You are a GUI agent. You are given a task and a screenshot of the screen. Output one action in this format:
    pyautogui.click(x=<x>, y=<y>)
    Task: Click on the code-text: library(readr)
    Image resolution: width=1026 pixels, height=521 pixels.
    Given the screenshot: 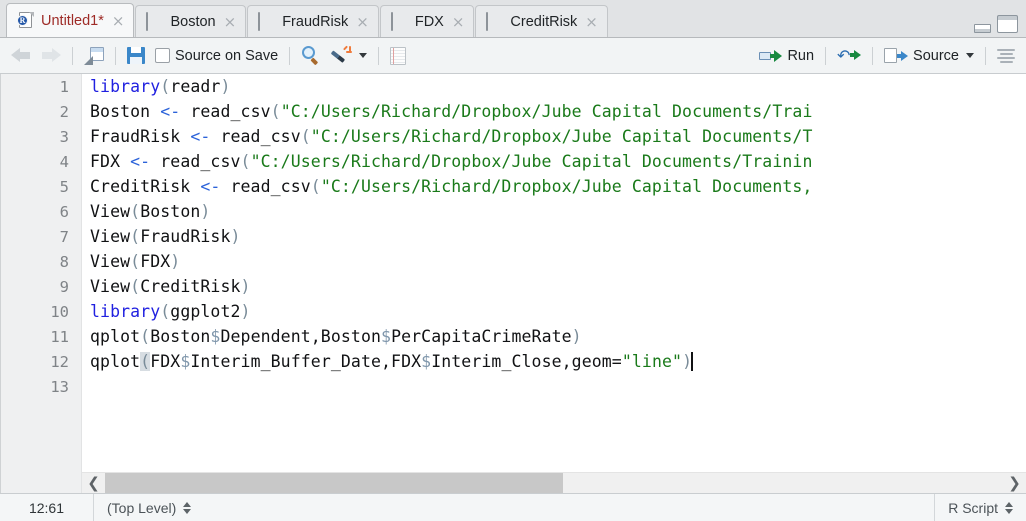 What is the action you would take?
    pyautogui.click(x=554, y=86)
    